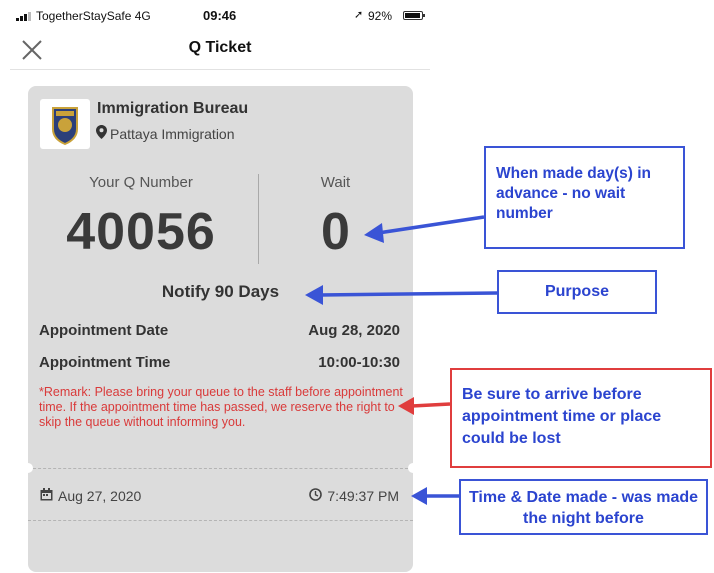 Image resolution: width=714 pixels, height=573 pixels. What do you see at coordinates (65, 124) in the screenshot?
I see `immigration-logo` at bounding box center [65, 124].